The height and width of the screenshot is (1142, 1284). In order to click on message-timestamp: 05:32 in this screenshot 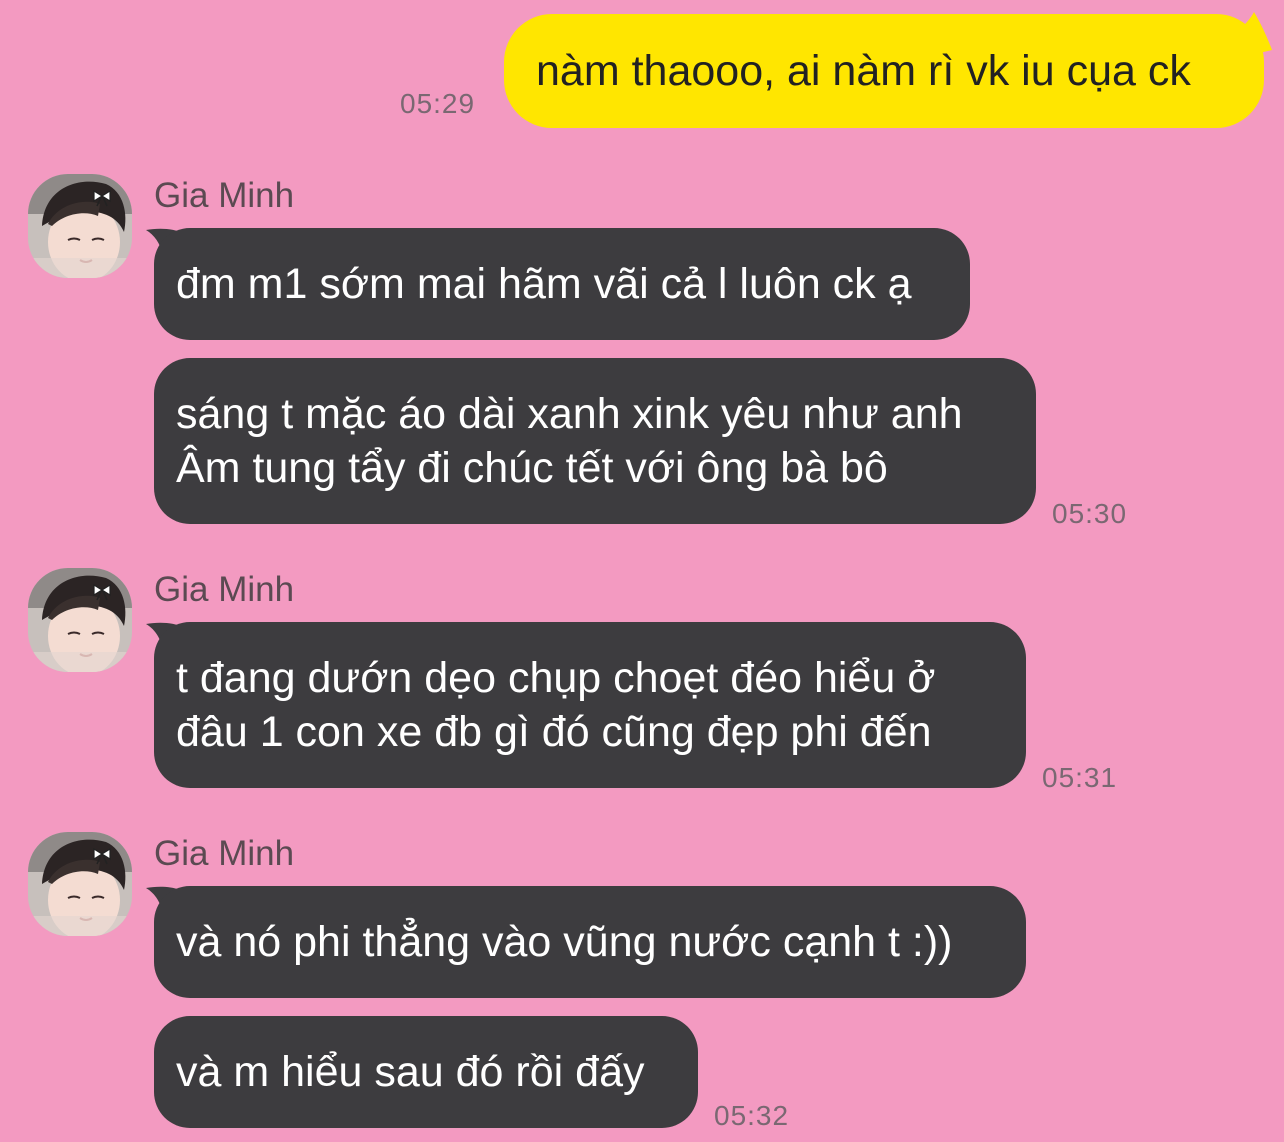, I will do `click(752, 1115)`.